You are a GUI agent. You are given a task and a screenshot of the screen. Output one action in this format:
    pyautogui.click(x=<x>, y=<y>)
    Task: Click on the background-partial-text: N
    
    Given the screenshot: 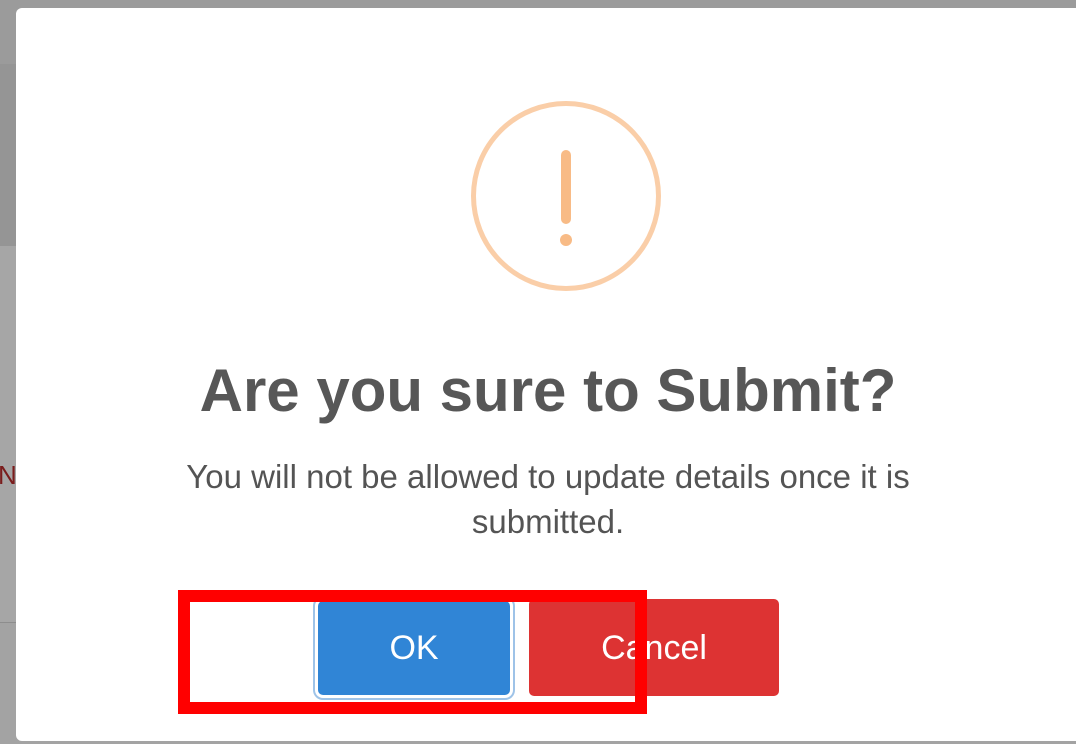 What is the action you would take?
    pyautogui.click(x=8, y=475)
    